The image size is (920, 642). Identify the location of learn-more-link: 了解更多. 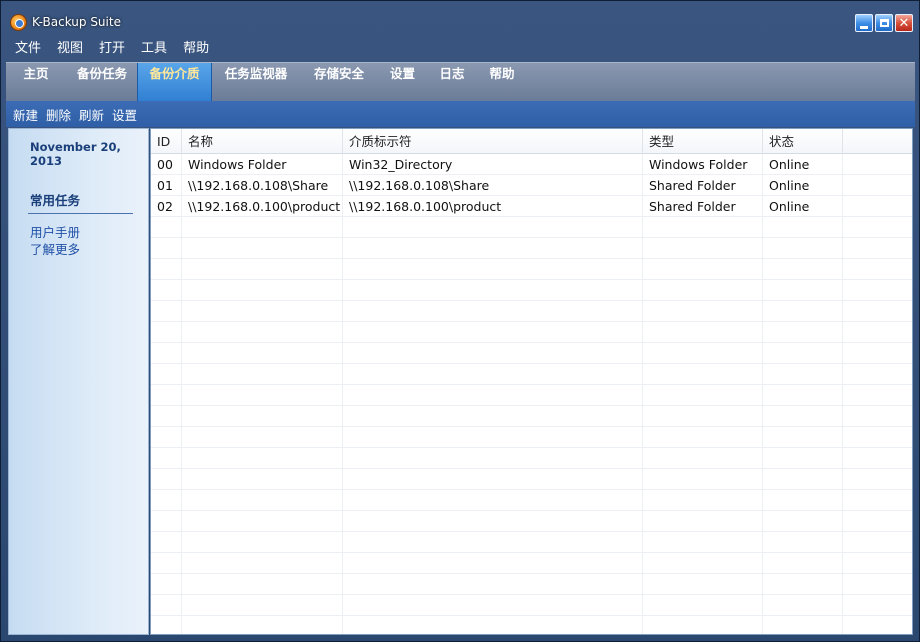
(55, 248).